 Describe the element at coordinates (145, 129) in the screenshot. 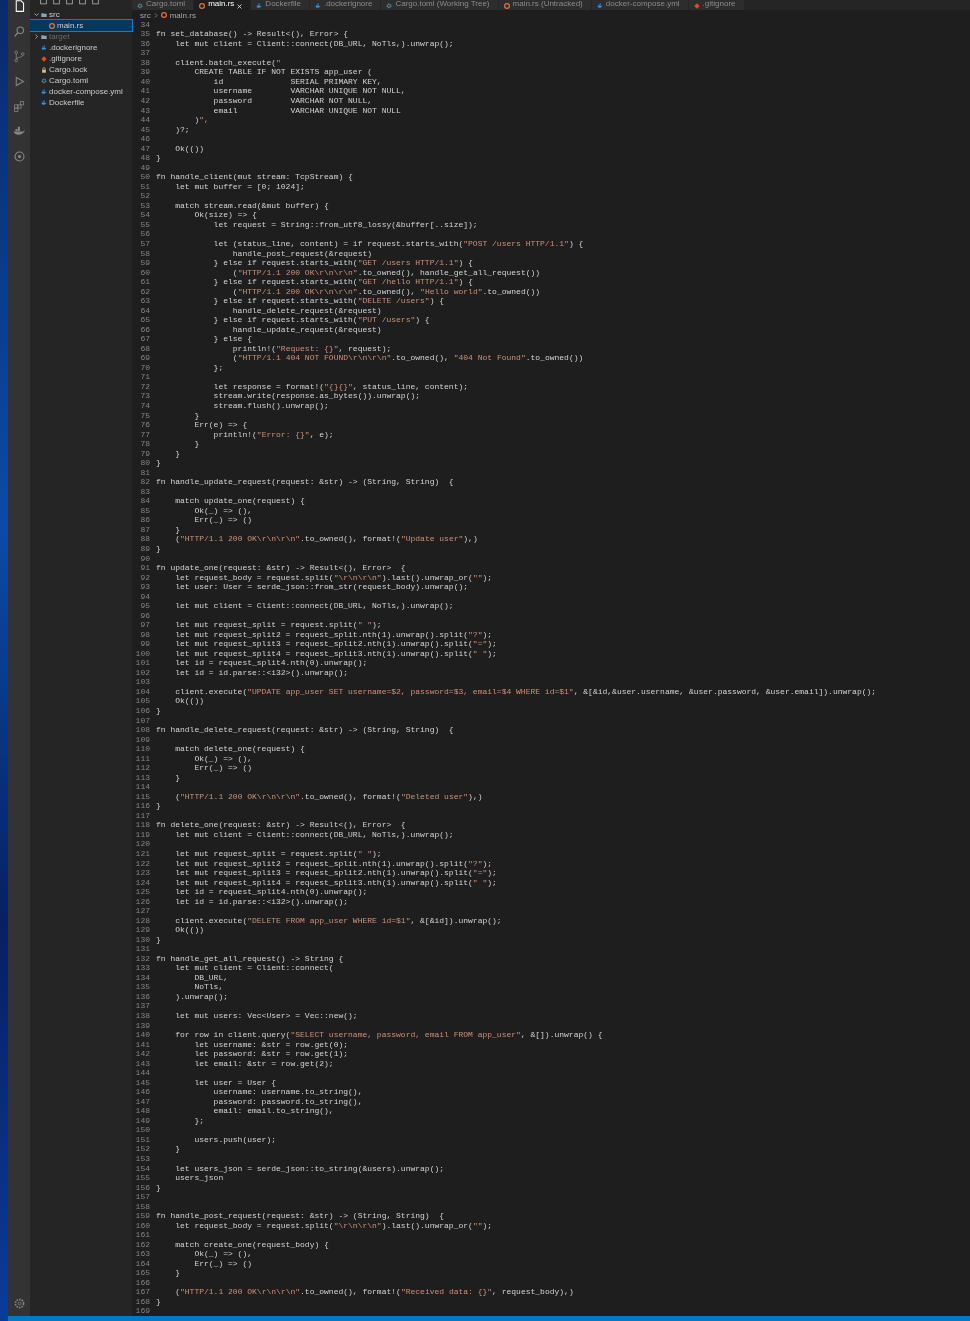

I see `line-number: 45` at that location.